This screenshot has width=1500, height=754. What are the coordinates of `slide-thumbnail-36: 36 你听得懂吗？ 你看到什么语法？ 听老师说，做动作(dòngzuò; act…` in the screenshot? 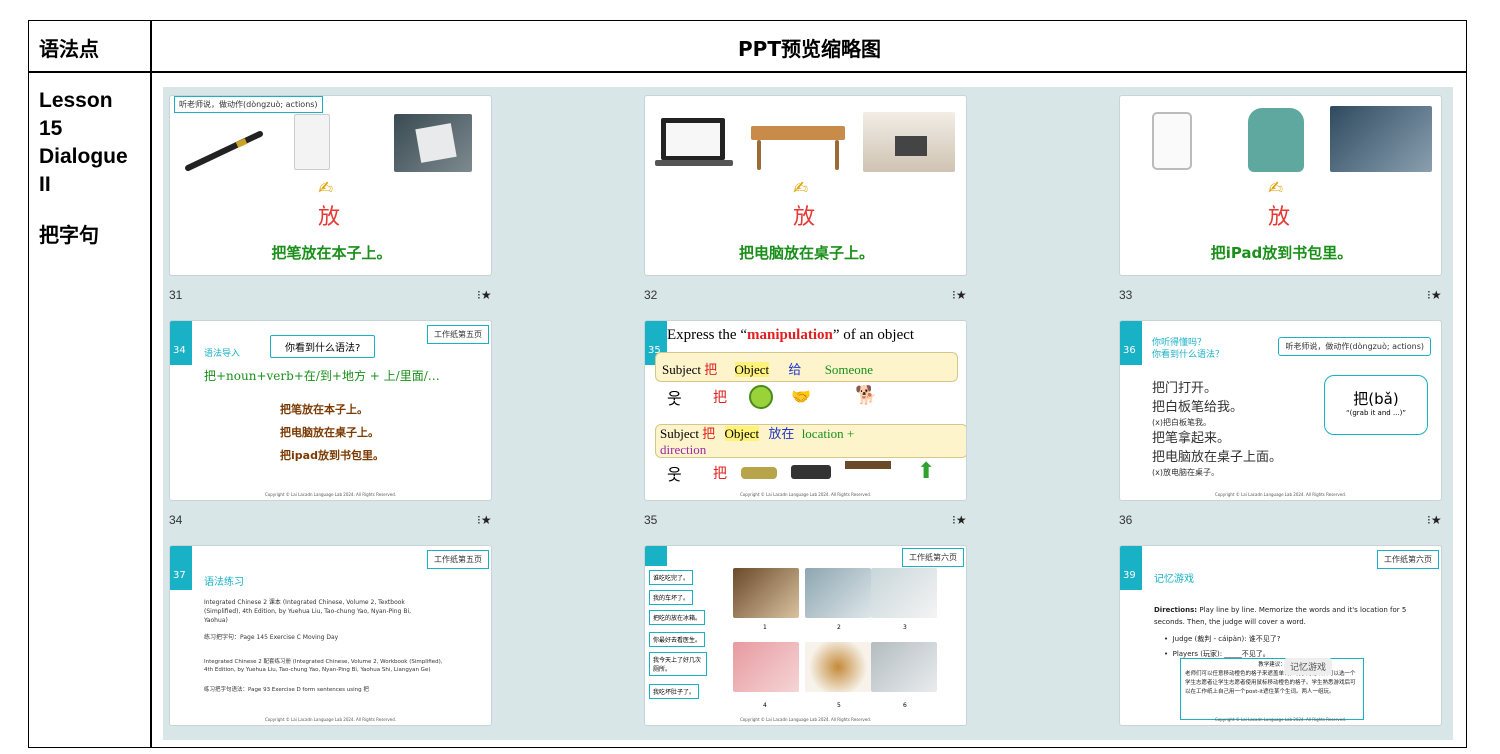 It's located at (1280, 410).